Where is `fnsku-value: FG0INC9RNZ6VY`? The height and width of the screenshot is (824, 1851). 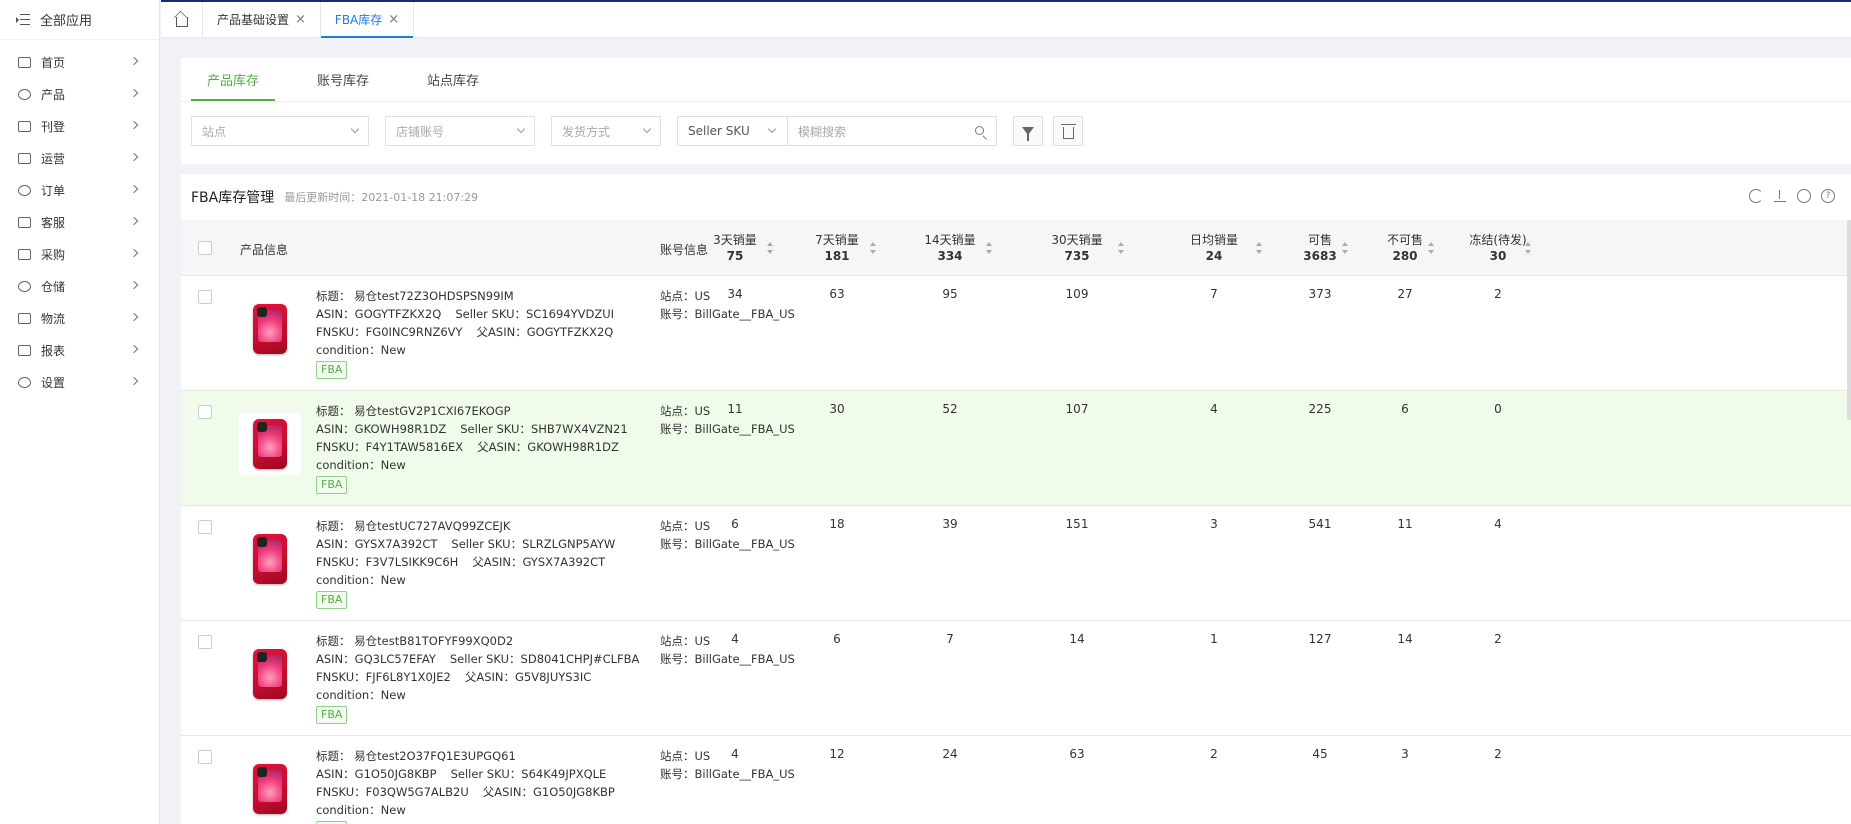
fnsku-value: FG0INC9RNZ6VY is located at coordinates (414, 332).